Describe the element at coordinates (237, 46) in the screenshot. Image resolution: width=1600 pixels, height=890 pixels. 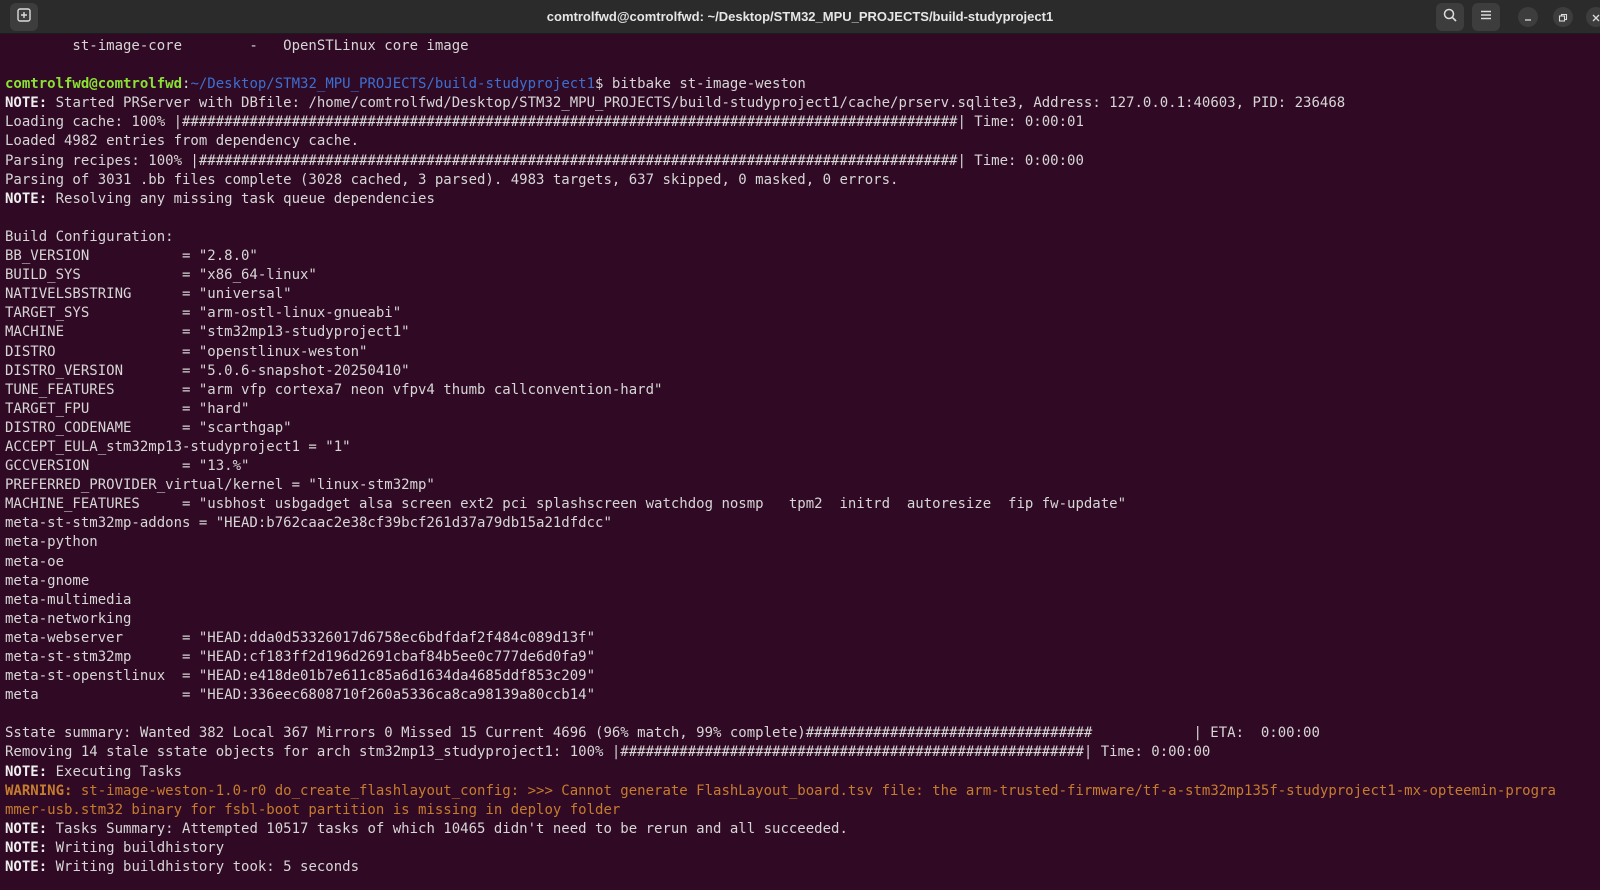
I see `line-text: st-image-core - OpenSTLinux core image` at that location.